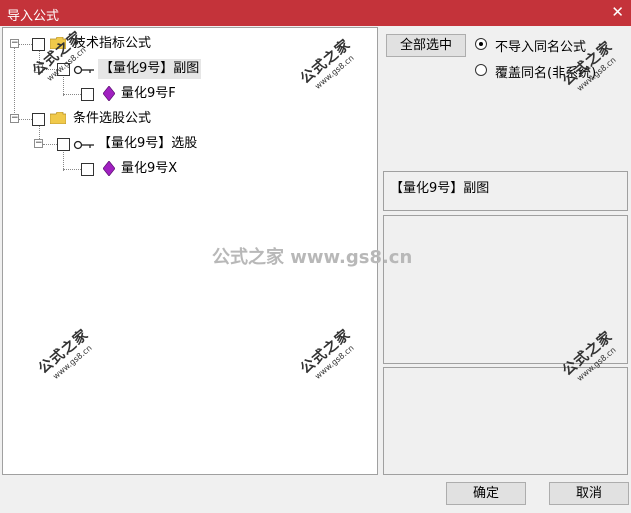 This screenshot has width=631, height=513. I want to click on radio-overwrite-same, so click(481, 70).